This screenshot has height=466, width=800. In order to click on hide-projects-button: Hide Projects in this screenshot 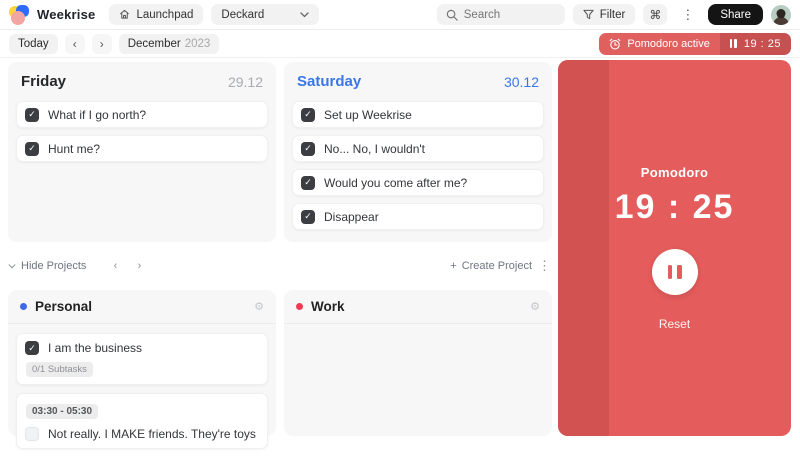, I will do `click(47, 266)`.